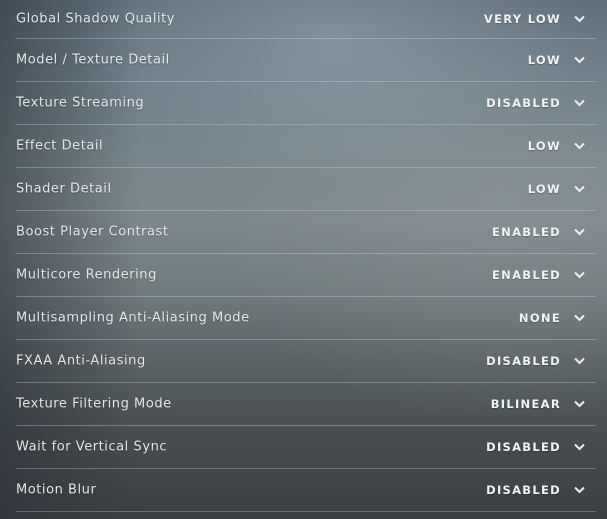  I want to click on setting-row-model-texture-detail: Model / Texture Detail LOW, so click(303, 60).